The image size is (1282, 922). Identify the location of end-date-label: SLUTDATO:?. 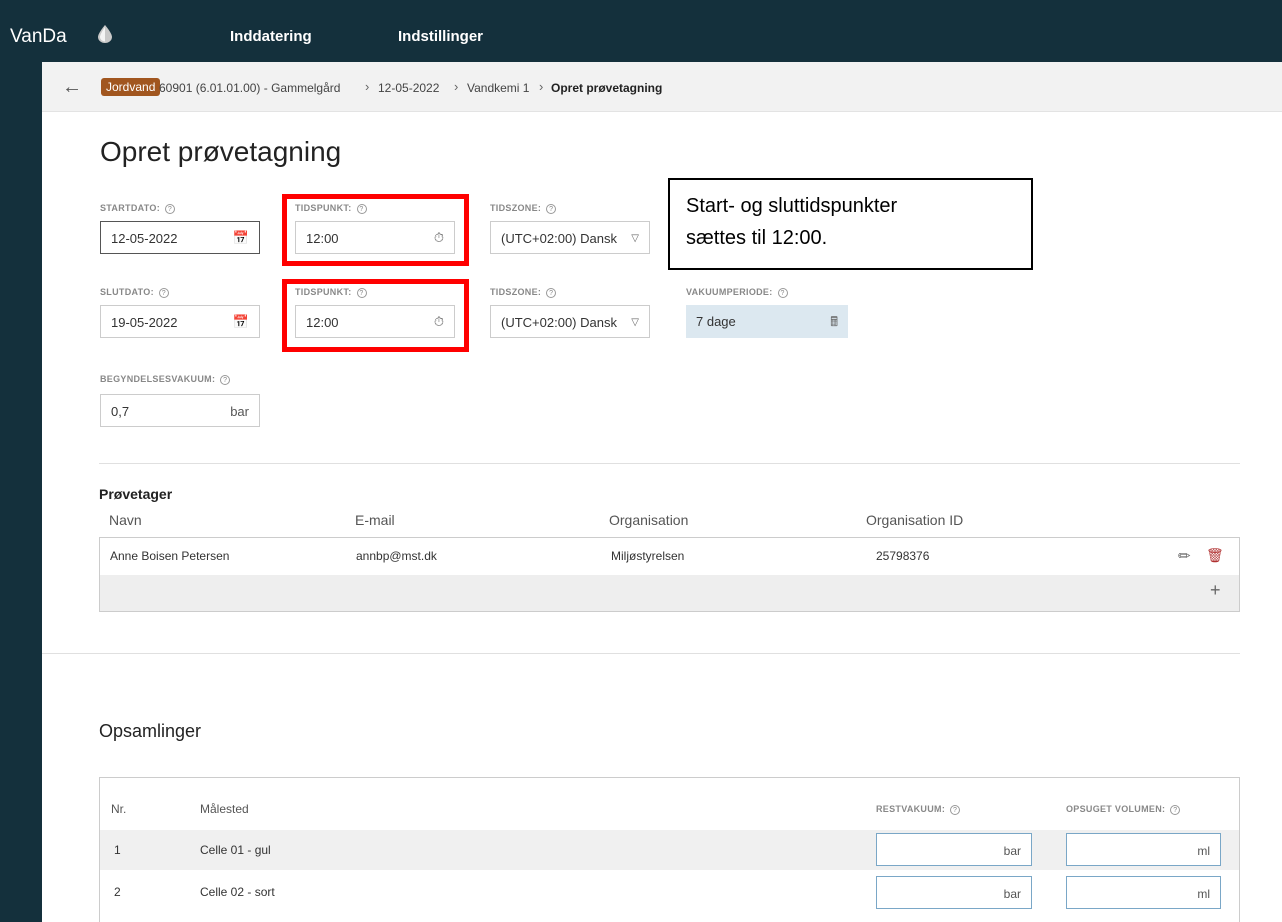
(134, 292).